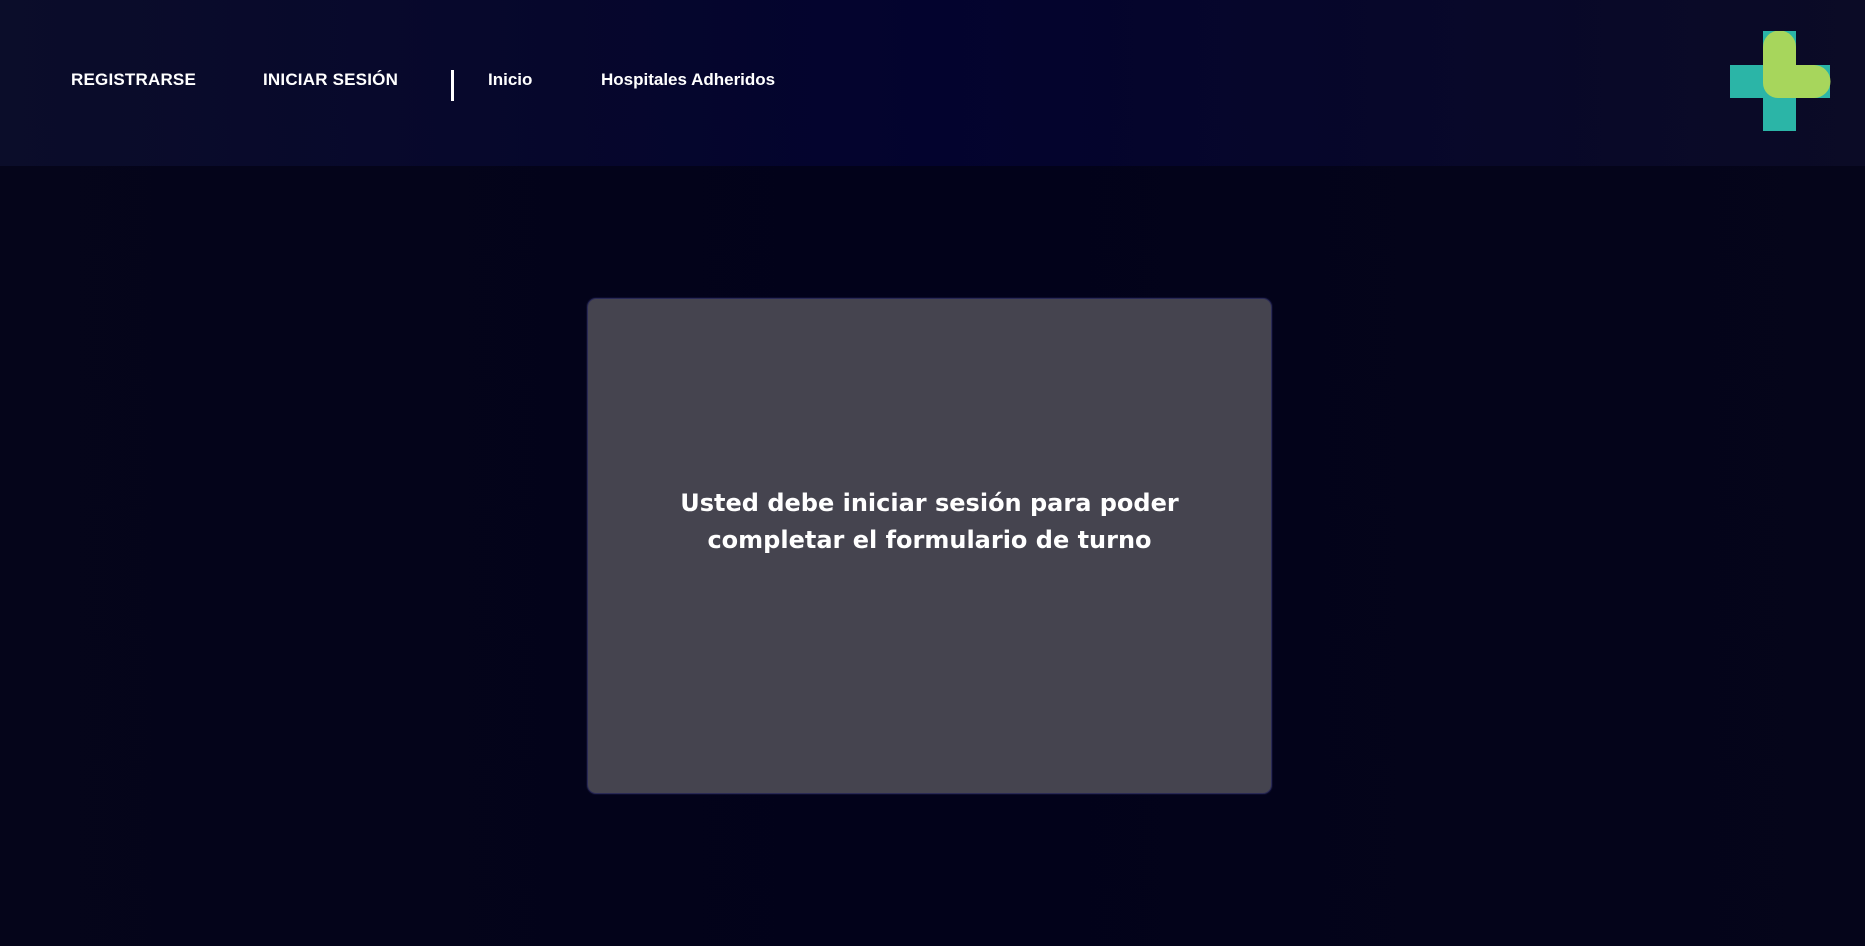 The width and height of the screenshot is (1865, 946). Describe the element at coordinates (1781, 81) in the screenshot. I see `medical-cross-icon` at that location.